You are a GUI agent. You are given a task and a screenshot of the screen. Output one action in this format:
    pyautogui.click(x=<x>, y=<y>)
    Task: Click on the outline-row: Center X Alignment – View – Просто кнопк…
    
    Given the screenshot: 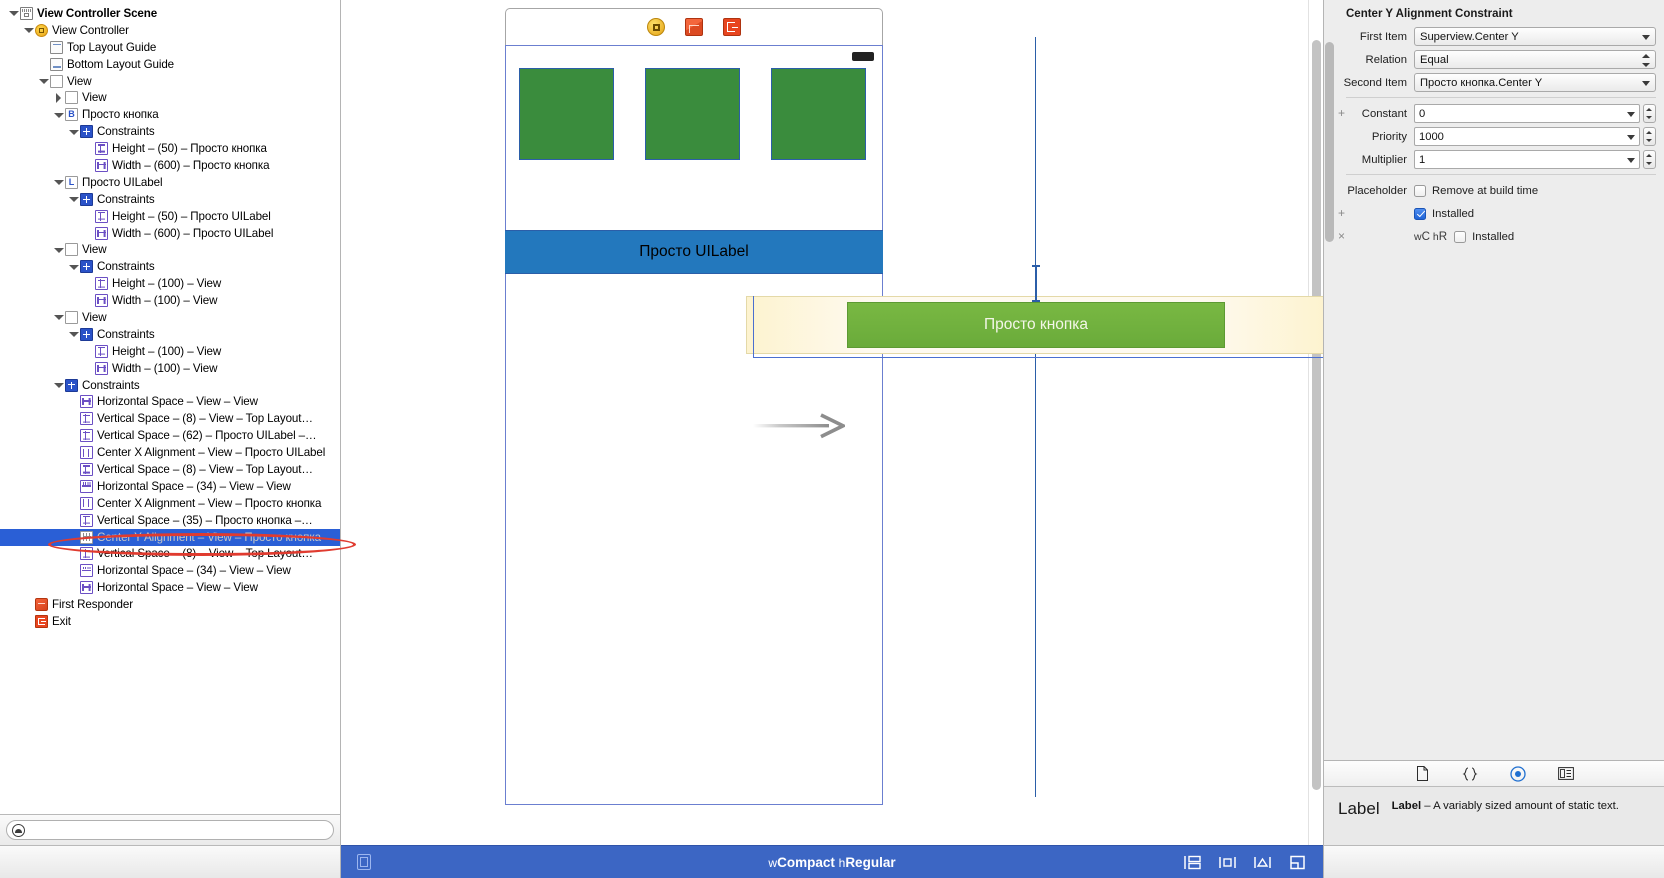 What is the action you would take?
    pyautogui.click(x=170, y=503)
    